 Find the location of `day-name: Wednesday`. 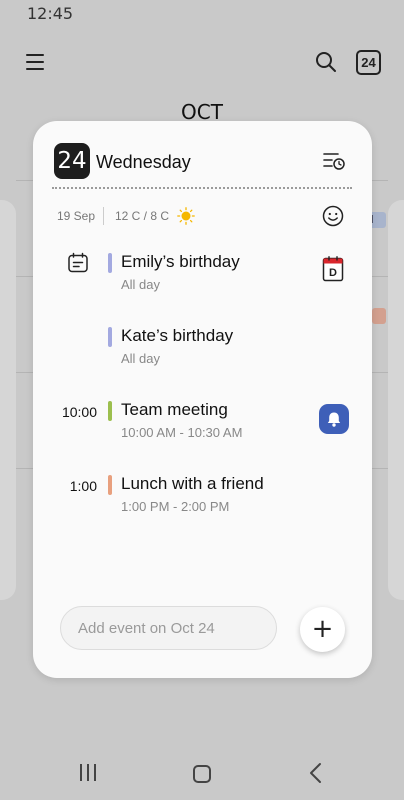

day-name: Wednesday is located at coordinates (143, 162).